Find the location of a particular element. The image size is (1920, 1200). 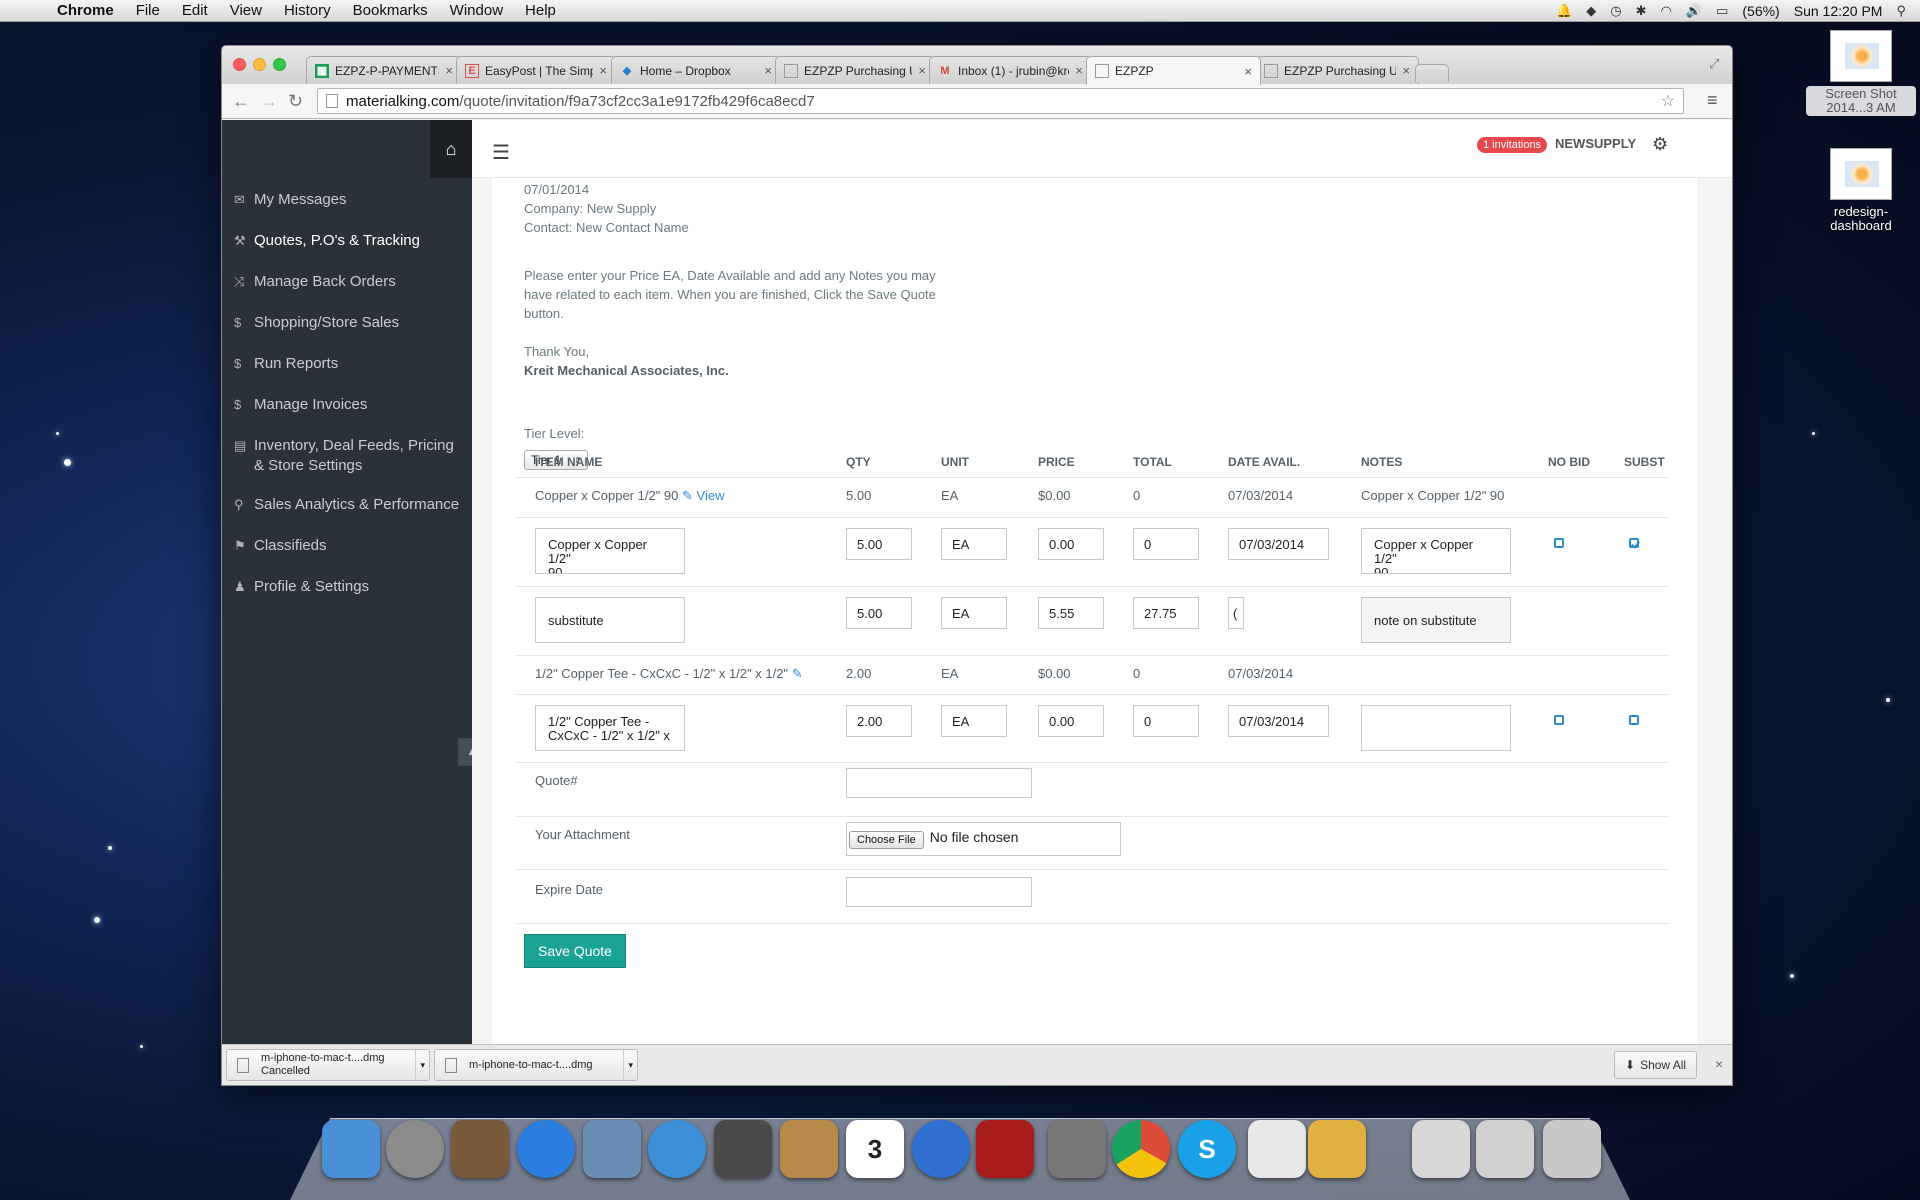

show-all-downloads-button: ⬇ Show All is located at coordinates (1656, 1065).